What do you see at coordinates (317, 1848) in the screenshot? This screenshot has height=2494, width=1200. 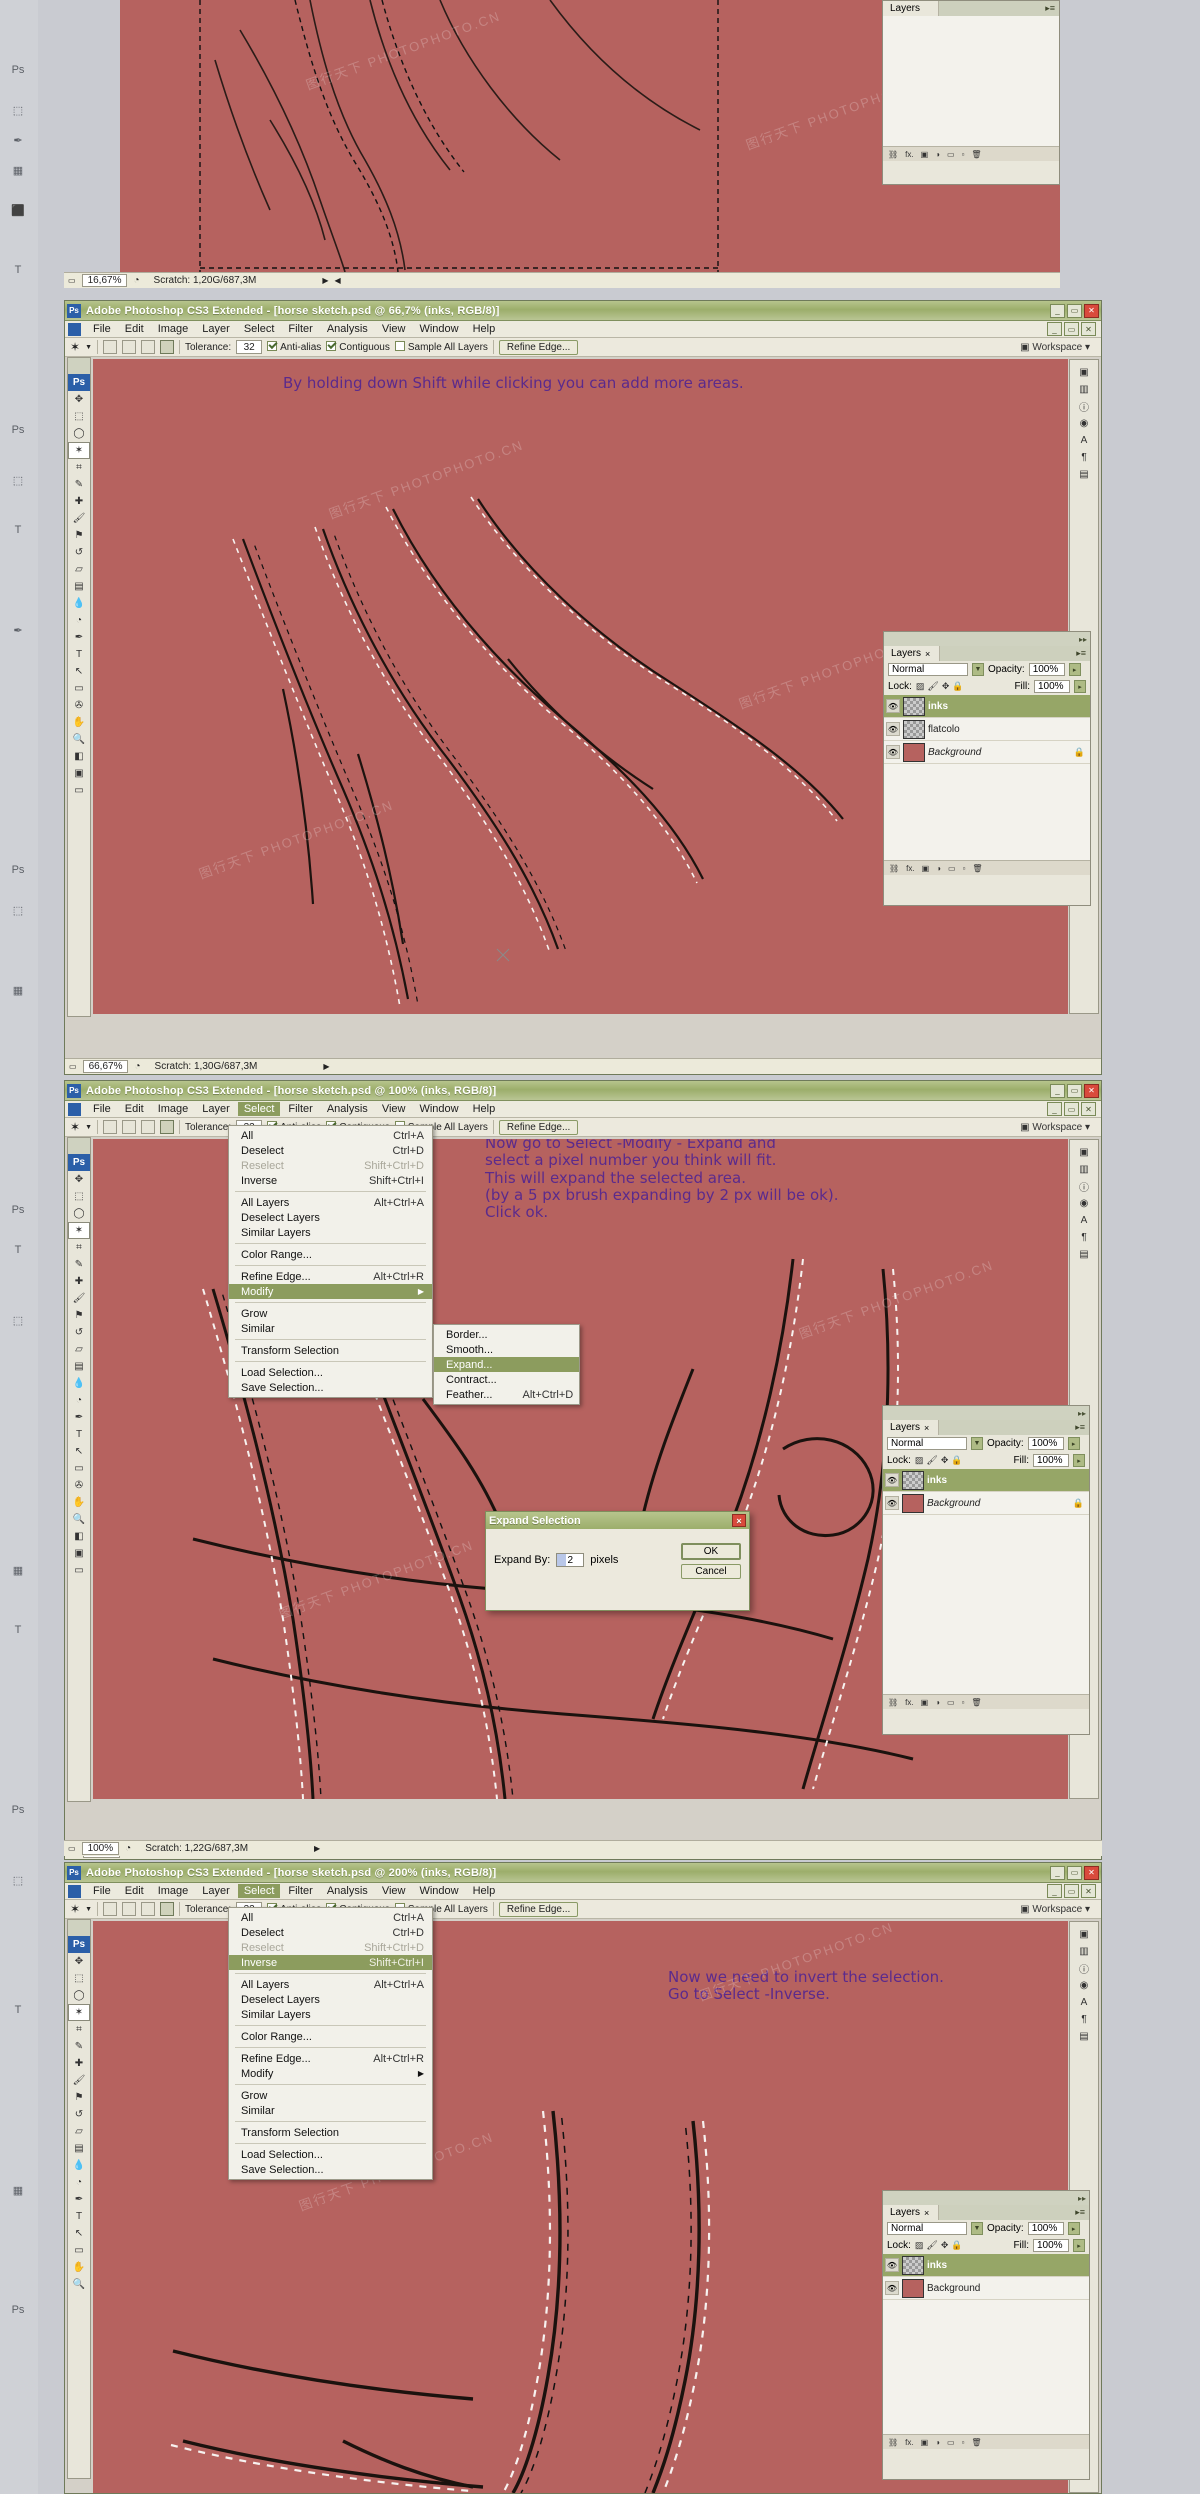 I see `statusbar-expand-arrow-3b: ▶` at bounding box center [317, 1848].